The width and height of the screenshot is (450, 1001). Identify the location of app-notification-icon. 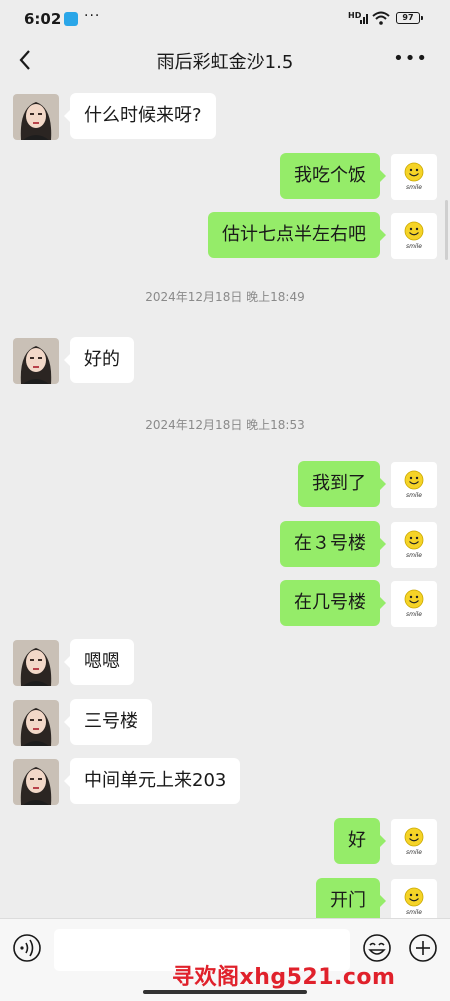
(71, 19).